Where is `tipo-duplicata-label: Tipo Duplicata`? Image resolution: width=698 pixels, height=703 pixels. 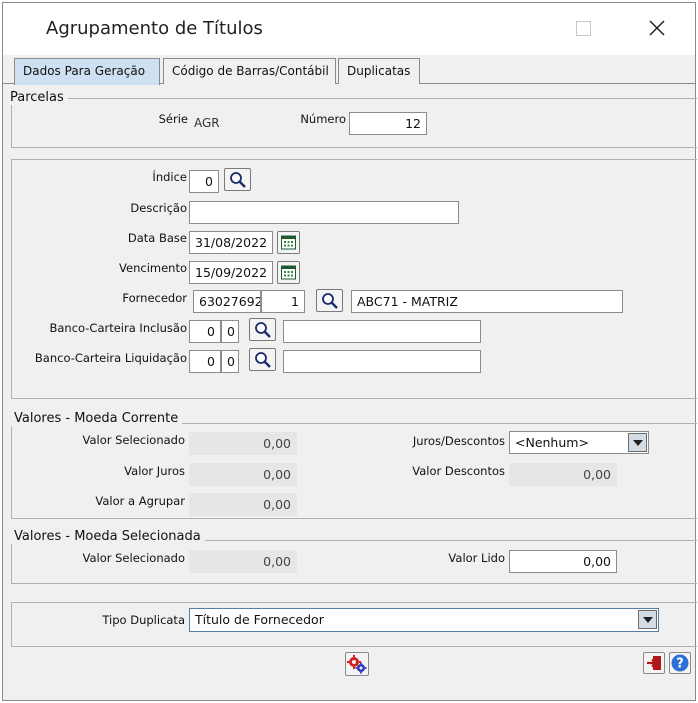
tipo-duplicata-label: Tipo Duplicata is located at coordinates (143, 620).